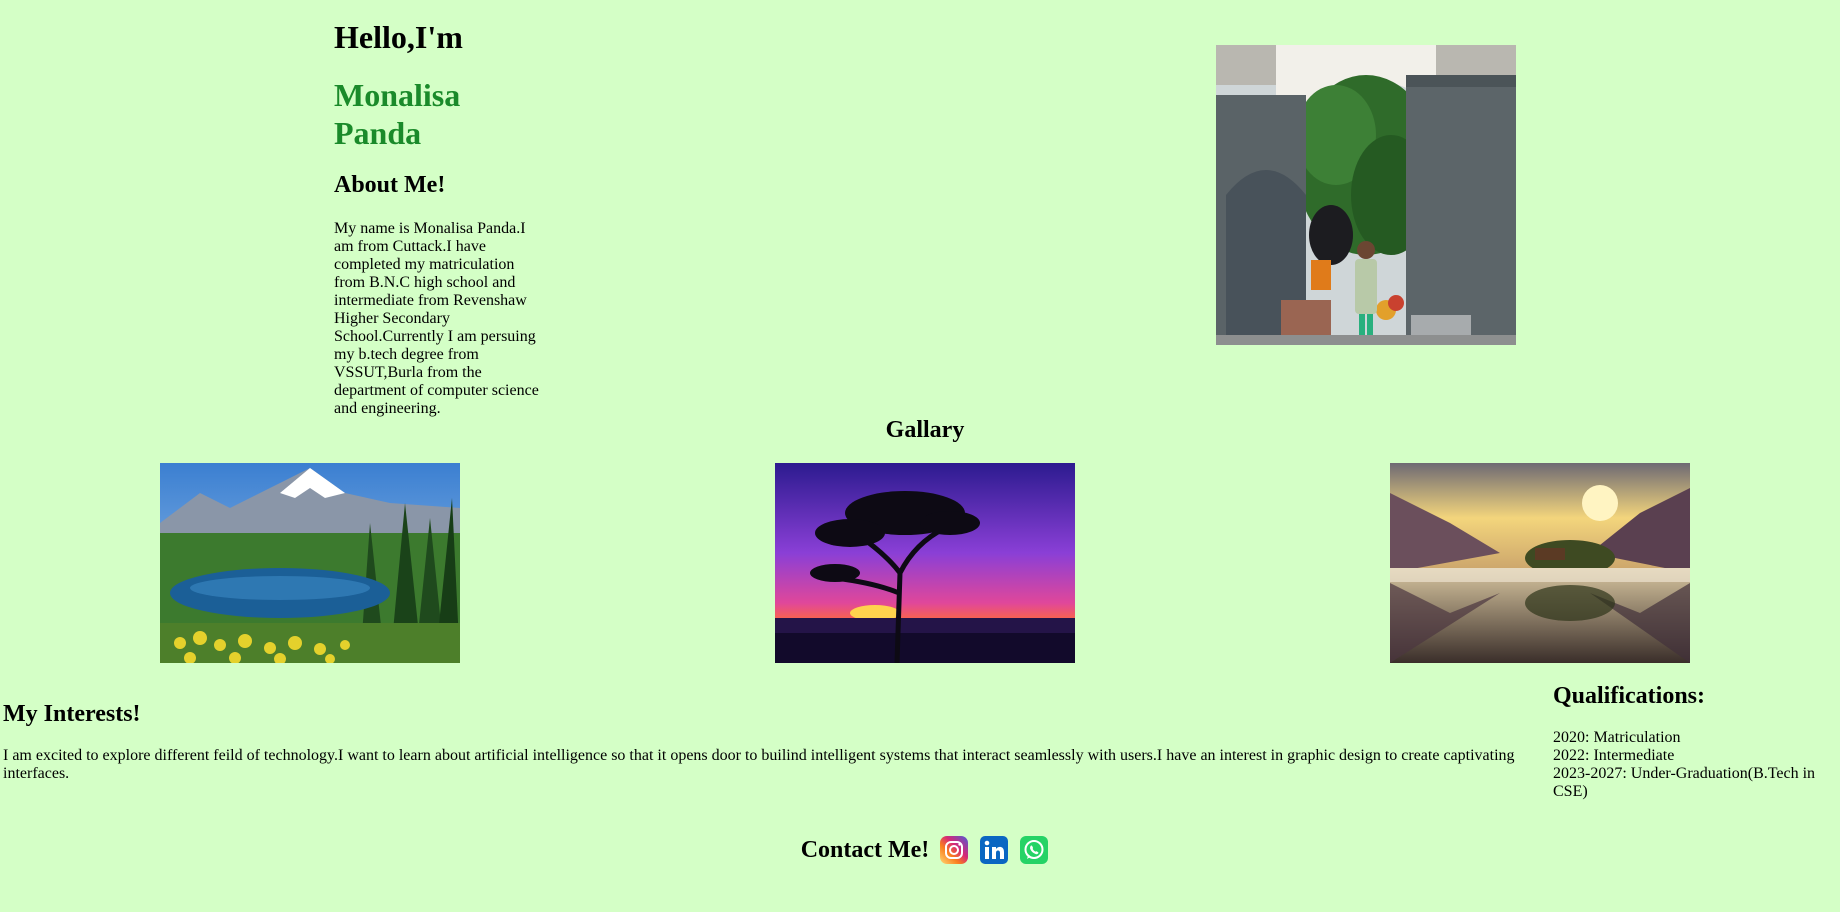  Describe the element at coordinates (310, 563) in the screenshot. I see `gallery-image-mountain-lake` at that location.